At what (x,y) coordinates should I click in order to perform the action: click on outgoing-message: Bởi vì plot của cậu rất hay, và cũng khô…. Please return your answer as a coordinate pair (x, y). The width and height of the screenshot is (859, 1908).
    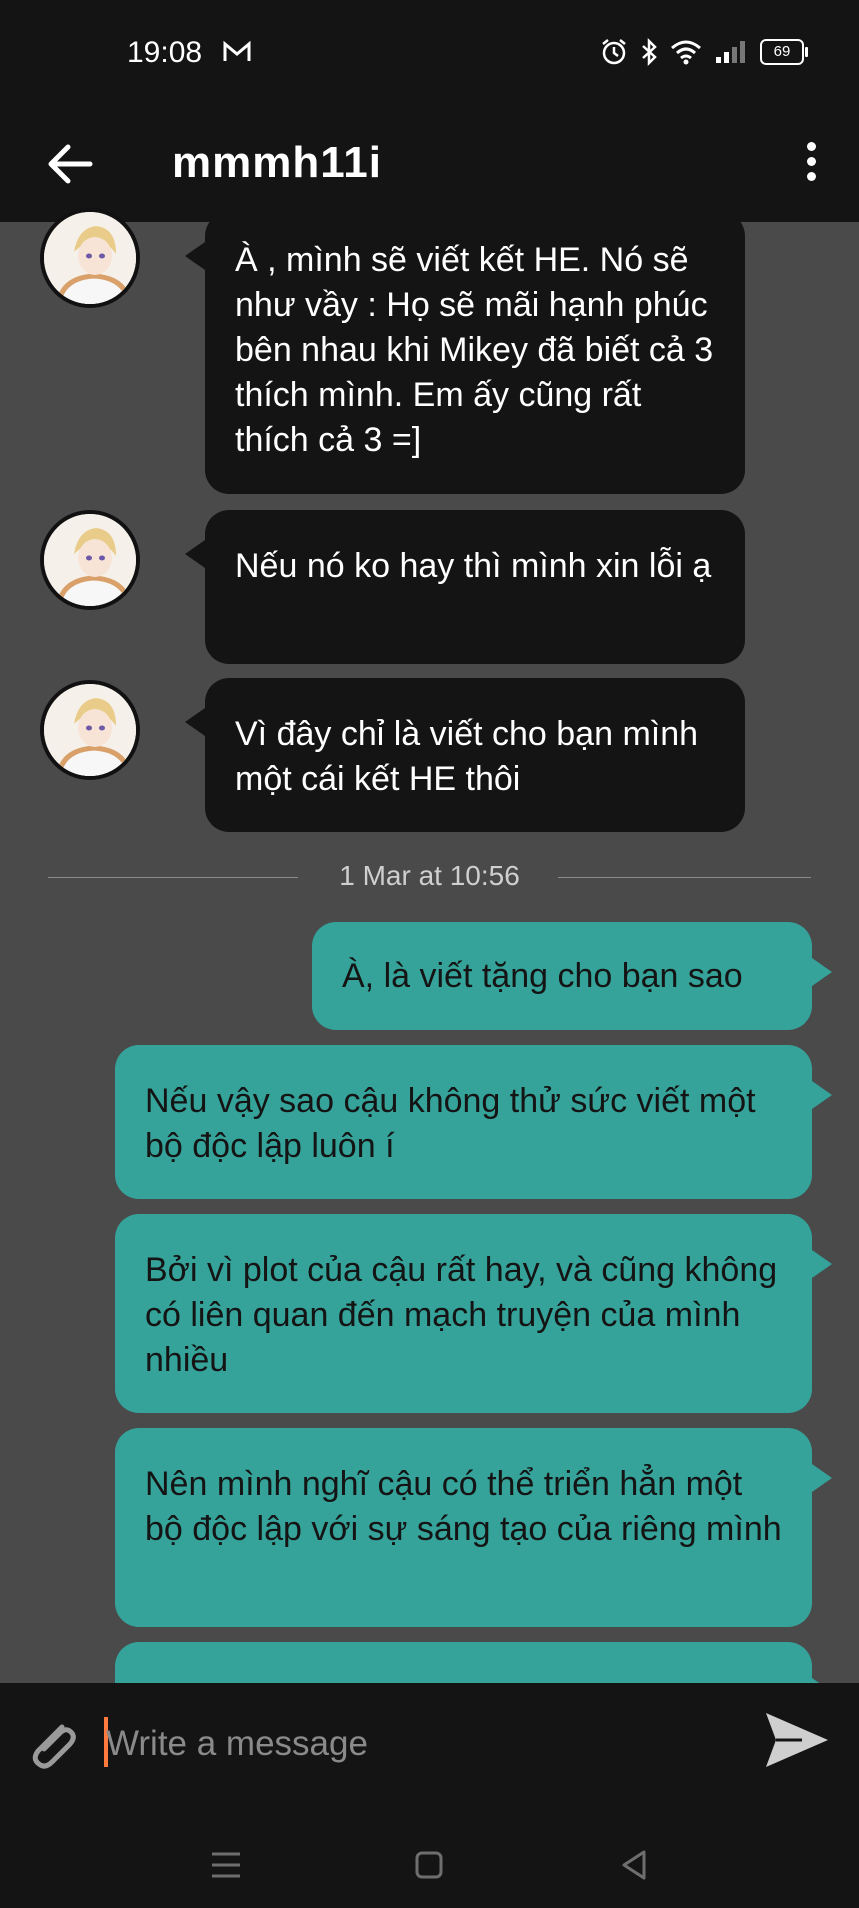
    Looking at the image, I should click on (473, 1313).